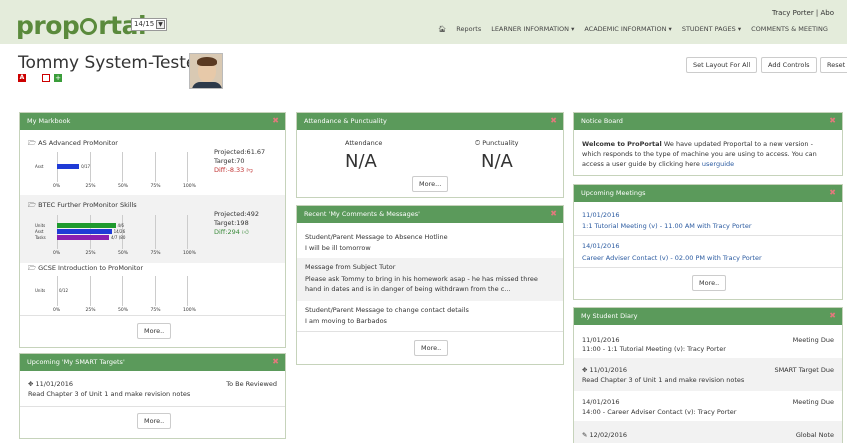 The height and width of the screenshot is (443, 847). What do you see at coordinates (81, 25) in the screenshot?
I see `proportal-logo: prop rtal` at bounding box center [81, 25].